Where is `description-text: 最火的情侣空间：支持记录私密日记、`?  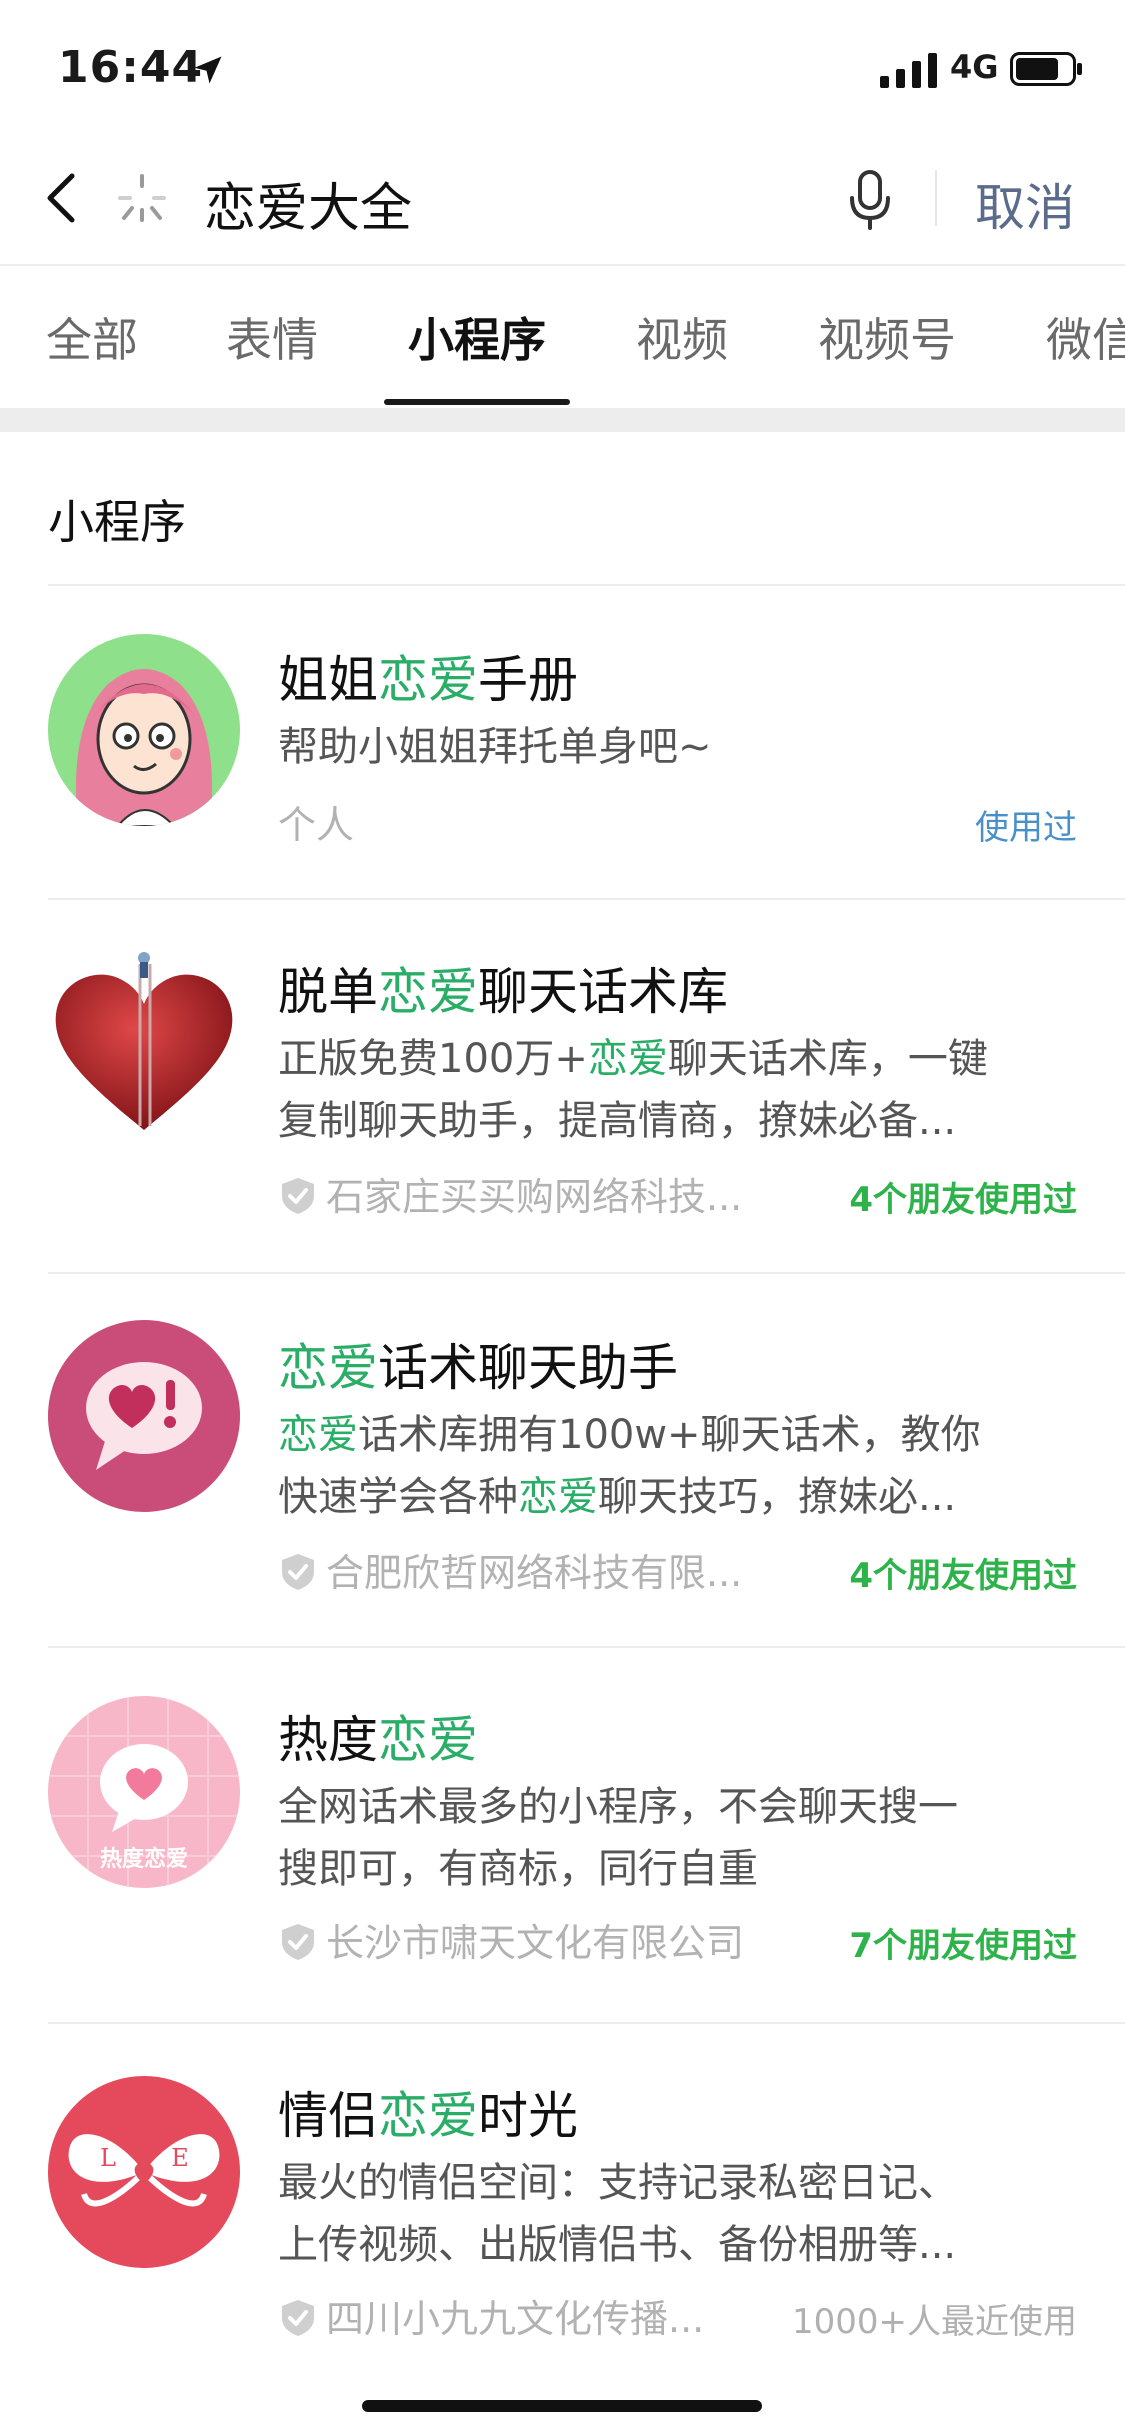 description-text: 最火的情侣空间：支持记录私密日记、 is located at coordinates (618, 2183).